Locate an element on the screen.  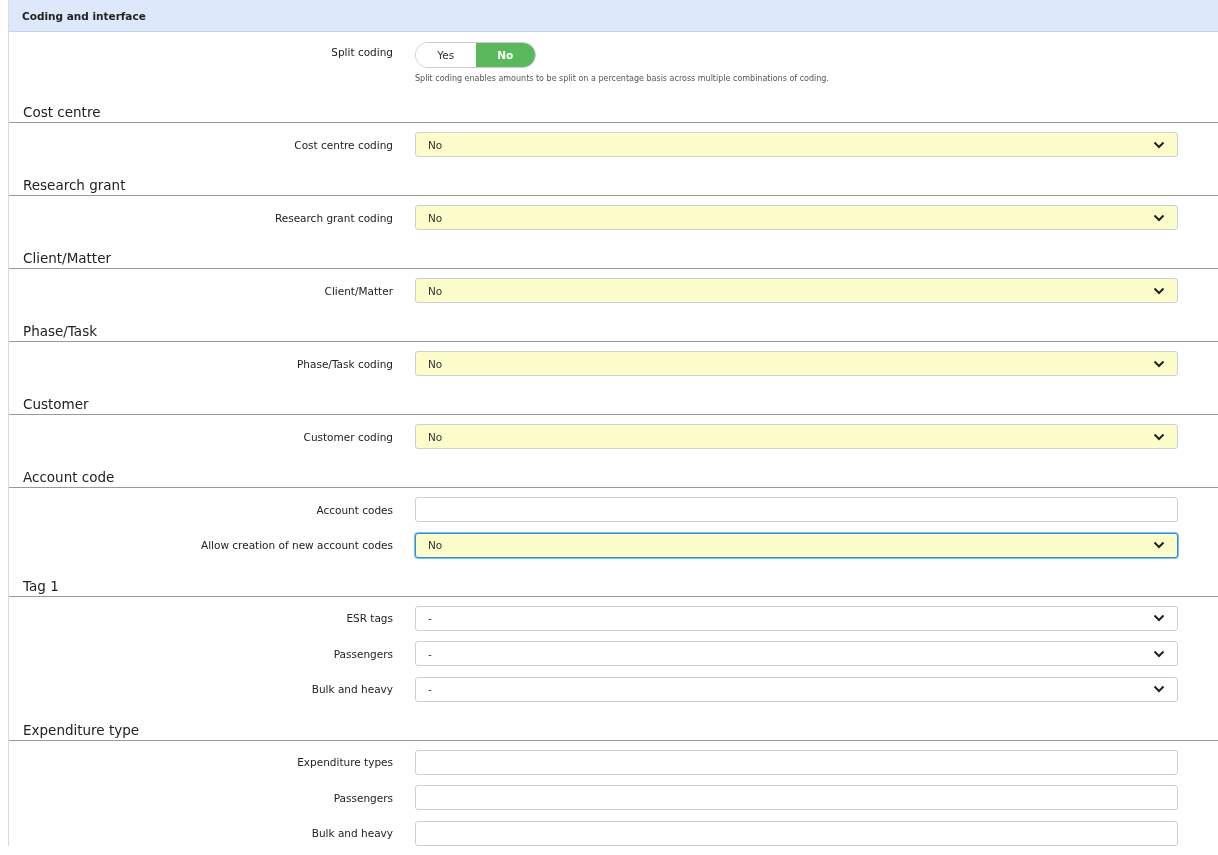
field-label: Research grant coding is located at coordinates (333, 217).